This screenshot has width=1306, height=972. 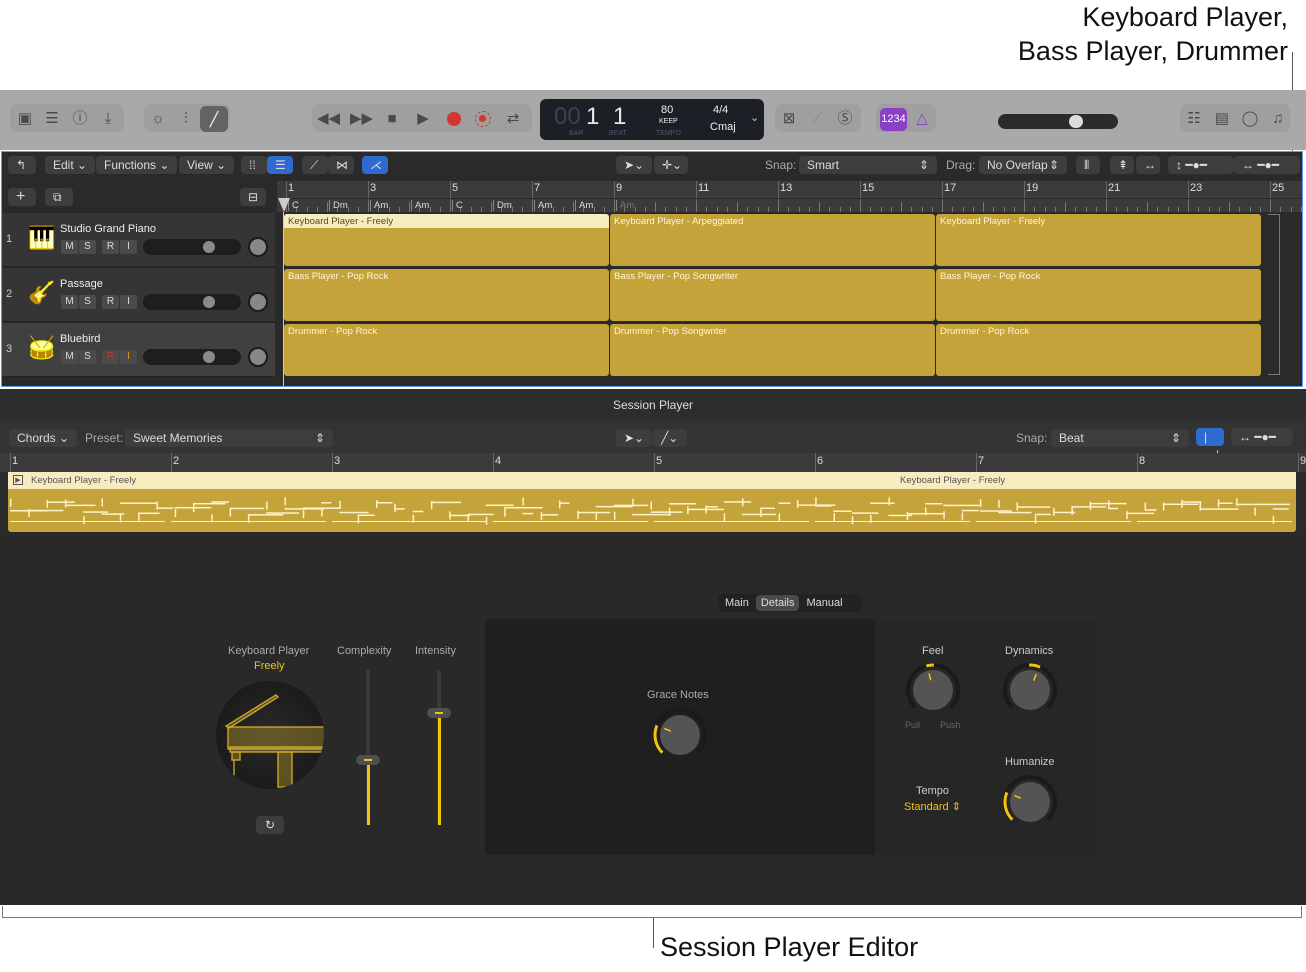 What do you see at coordinates (868, 165) in the screenshot?
I see `snap-select: Smart ⇕` at bounding box center [868, 165].